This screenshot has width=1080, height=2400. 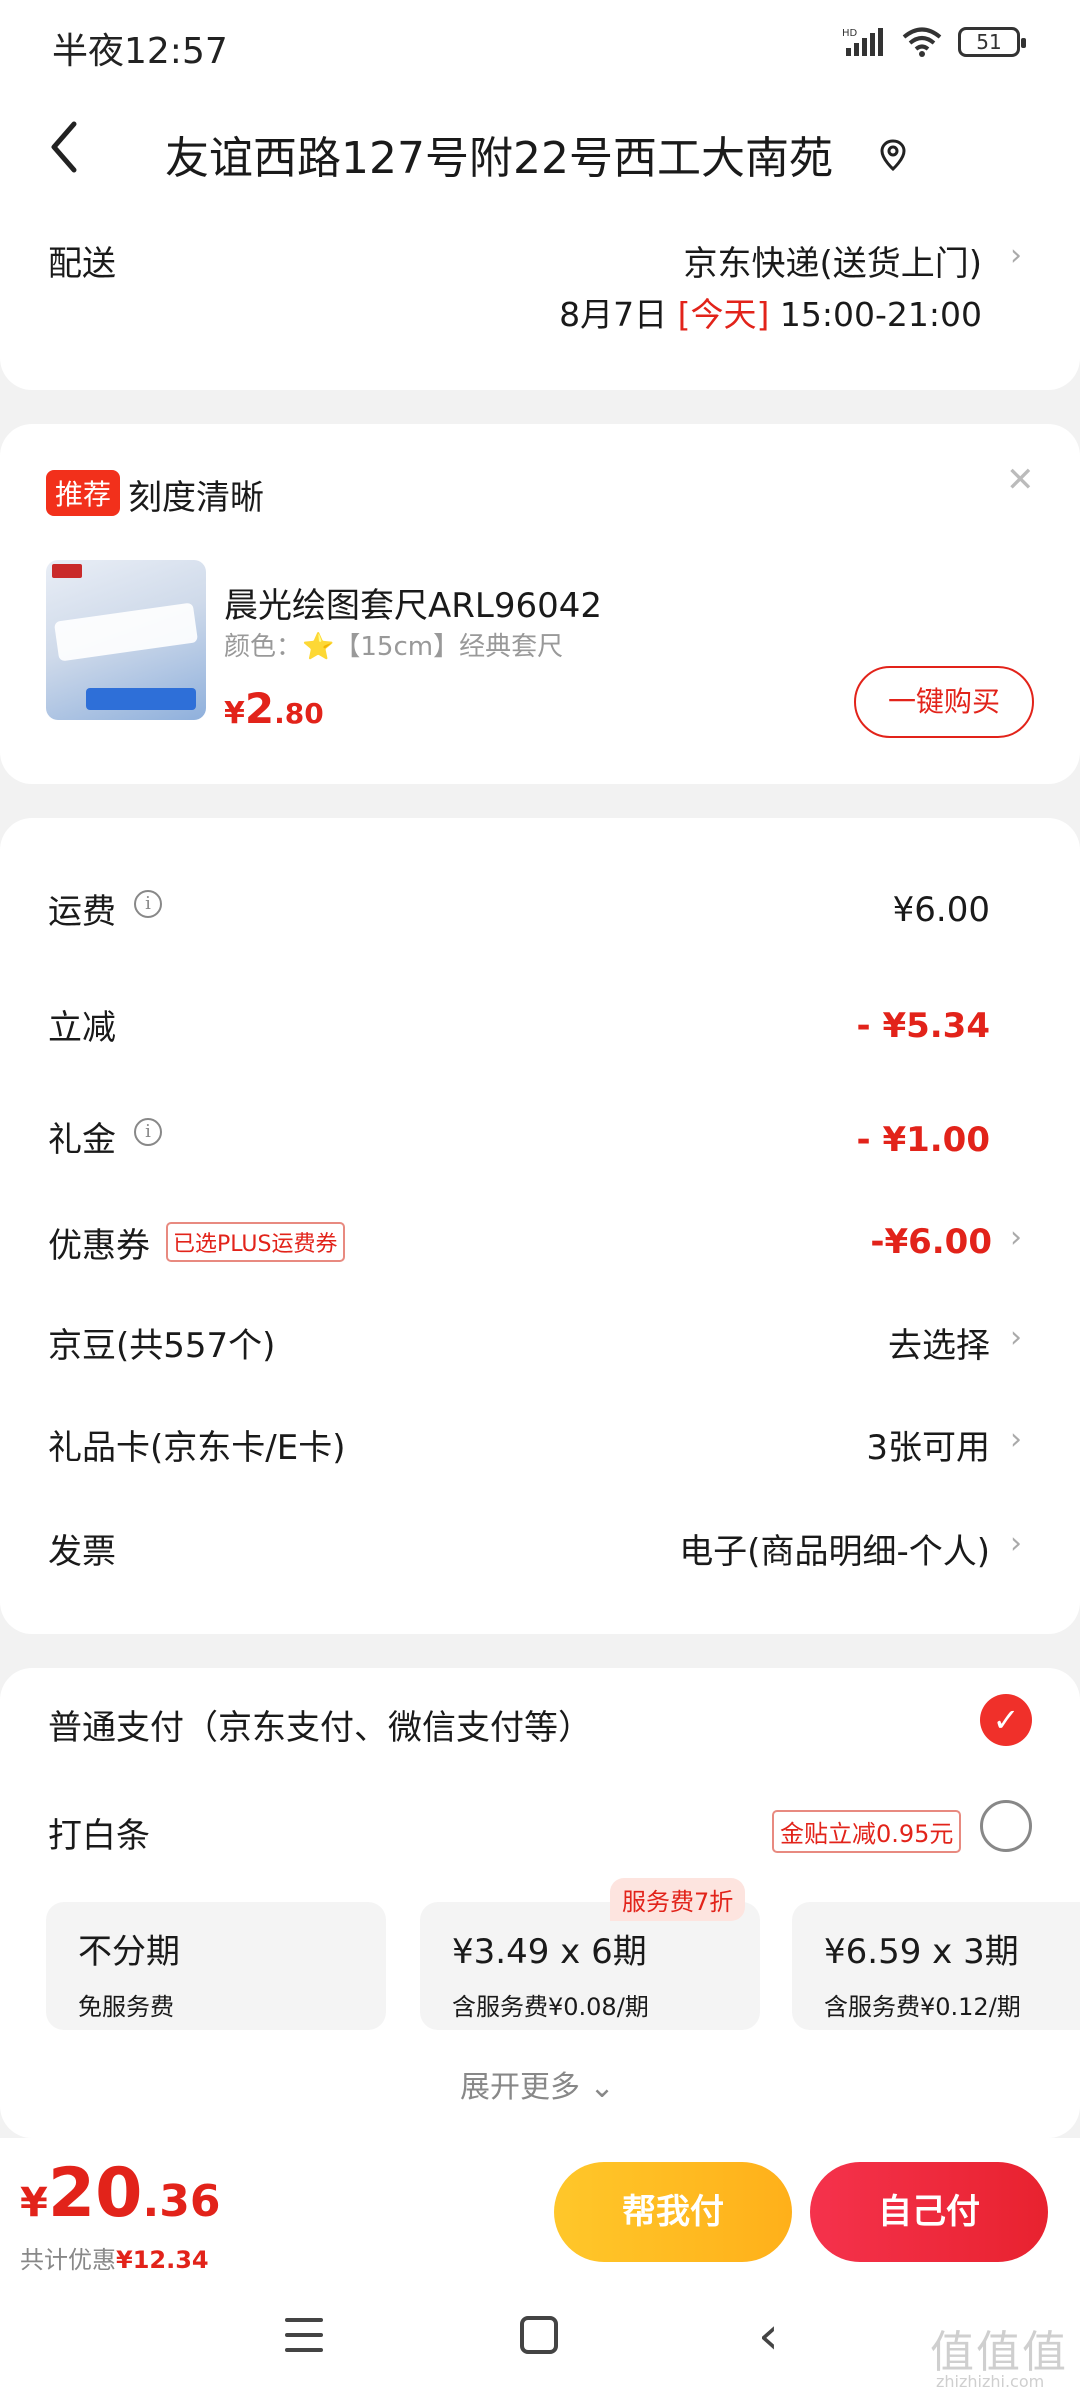 I want to click on status-time: 半夜12:57, so click(x=140, y=51).